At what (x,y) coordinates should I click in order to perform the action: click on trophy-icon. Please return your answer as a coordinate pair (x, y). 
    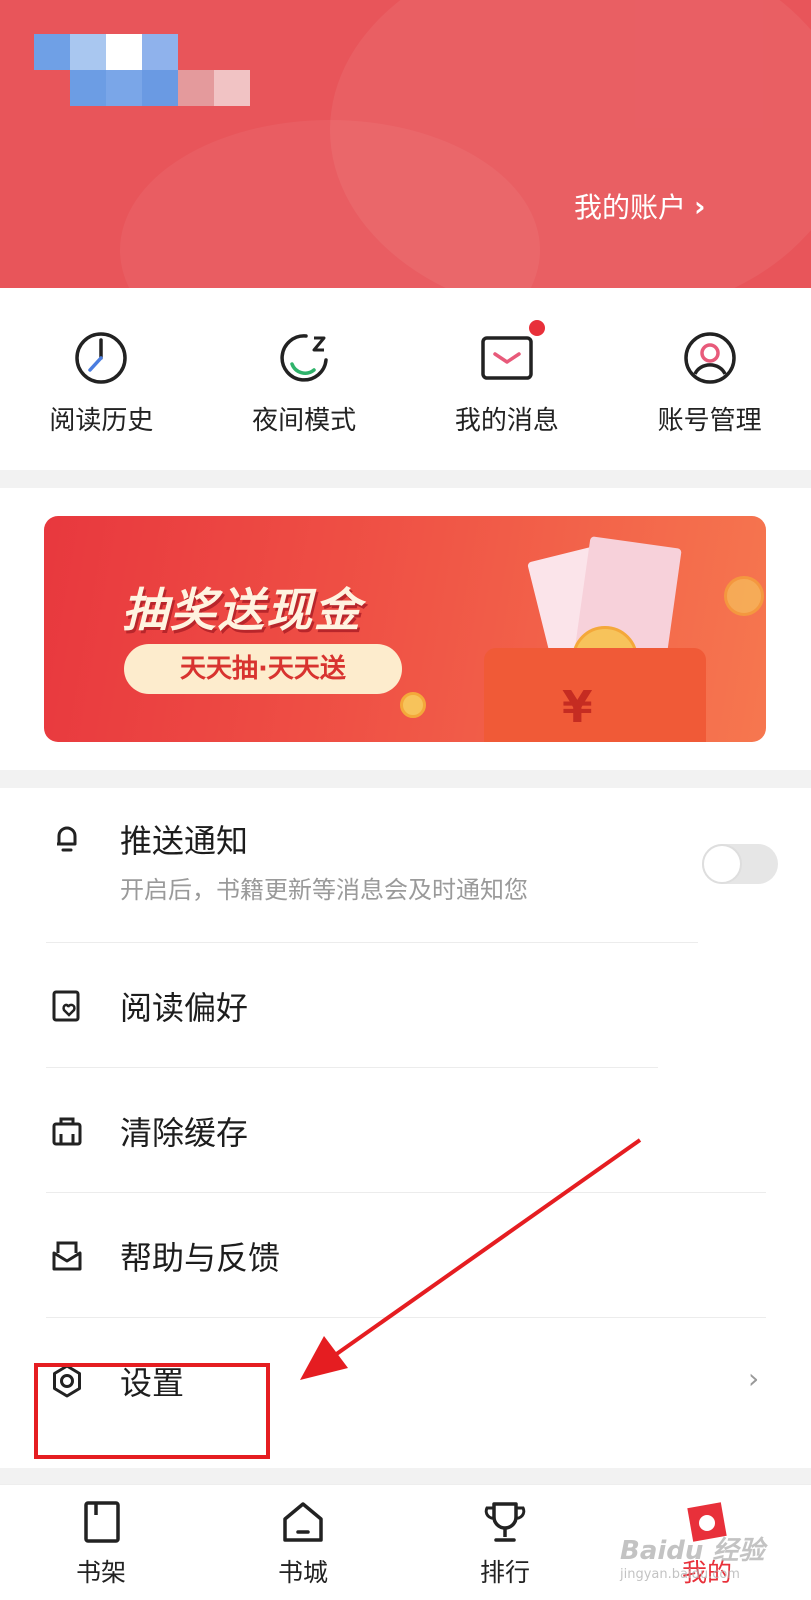
    Looking at the image, I should click on (505, 1522).